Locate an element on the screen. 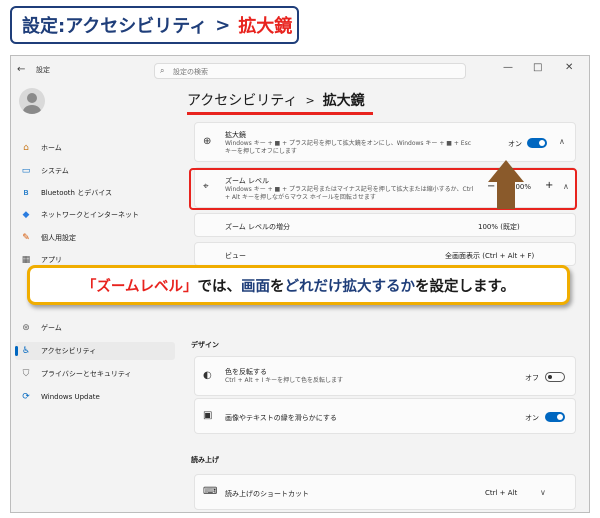  zoom-increment-dropdown: 100% (既定) is located at coordinates (499, 227).